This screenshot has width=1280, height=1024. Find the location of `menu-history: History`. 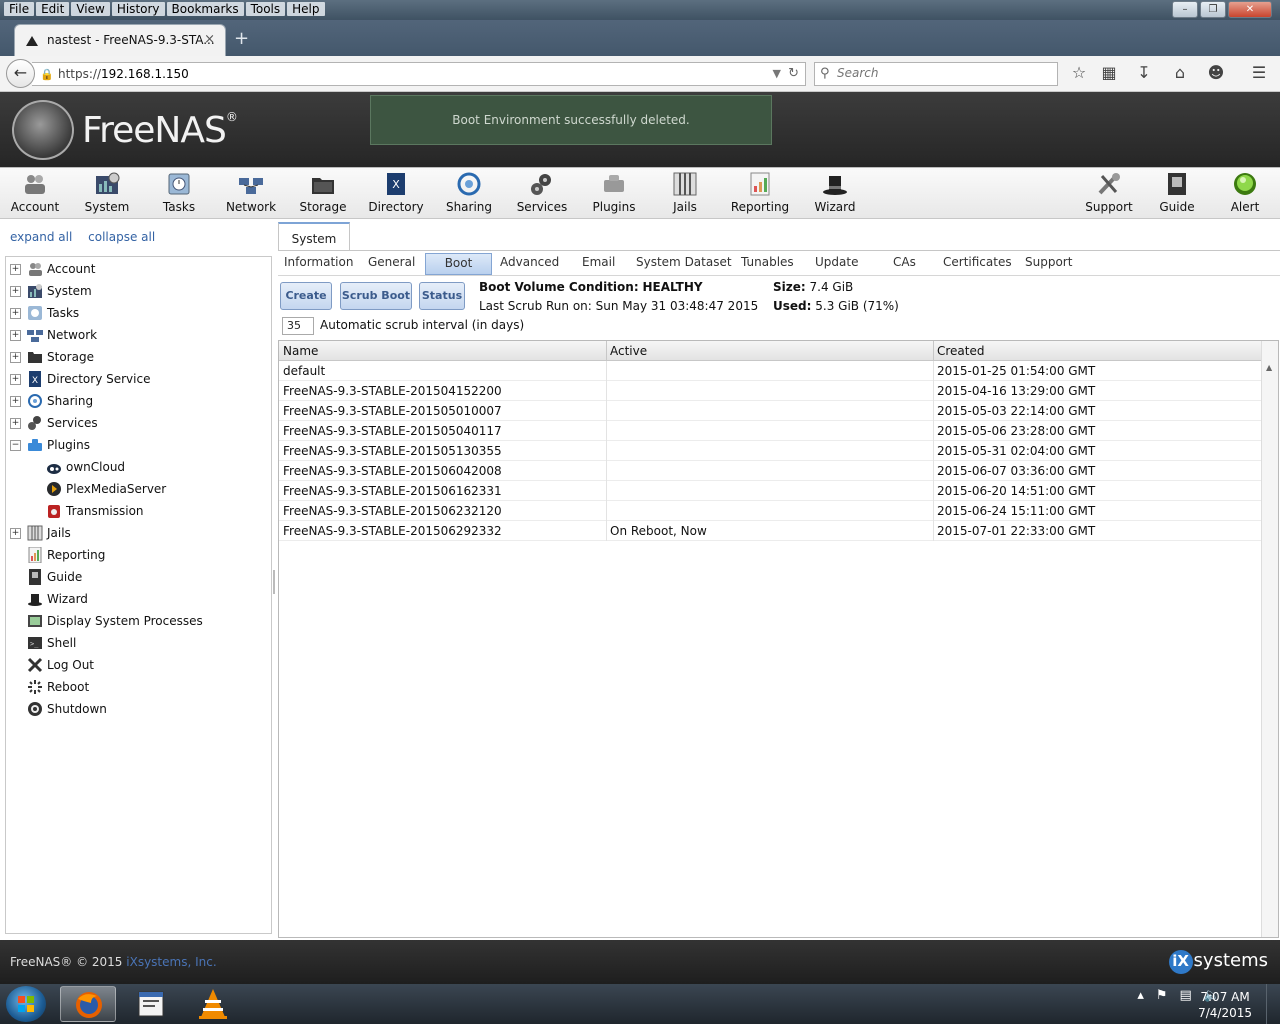

menu-history: History is located at coordinates (138, 9).